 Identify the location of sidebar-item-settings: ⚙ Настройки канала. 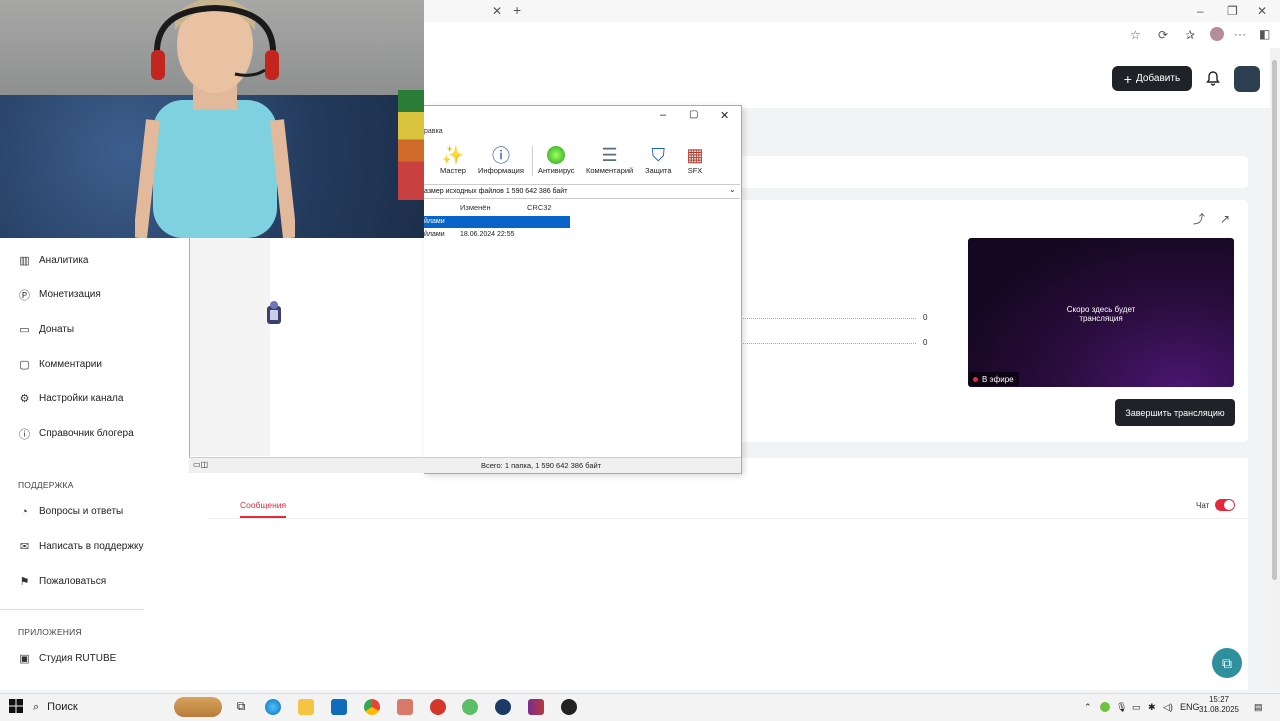
(71, 398).